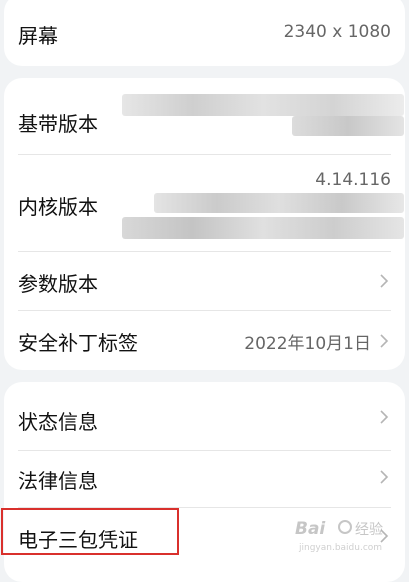  I want to click on screen-resolution-value: 2340 x 1080, so click(337, 32).